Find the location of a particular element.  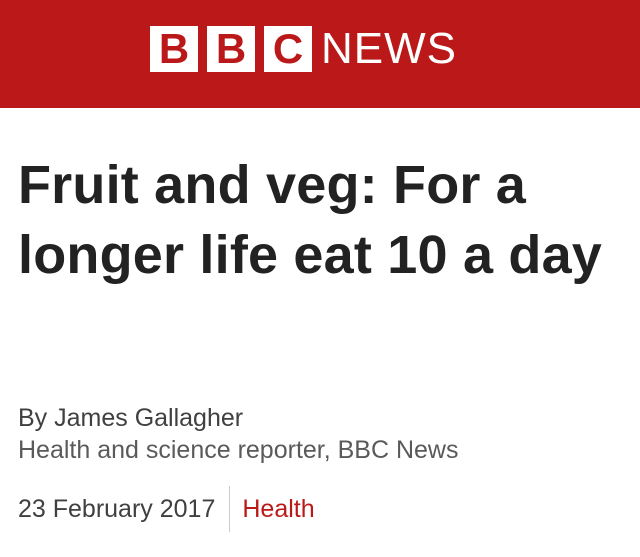

meta-divider is located at coordinates (230, 509).